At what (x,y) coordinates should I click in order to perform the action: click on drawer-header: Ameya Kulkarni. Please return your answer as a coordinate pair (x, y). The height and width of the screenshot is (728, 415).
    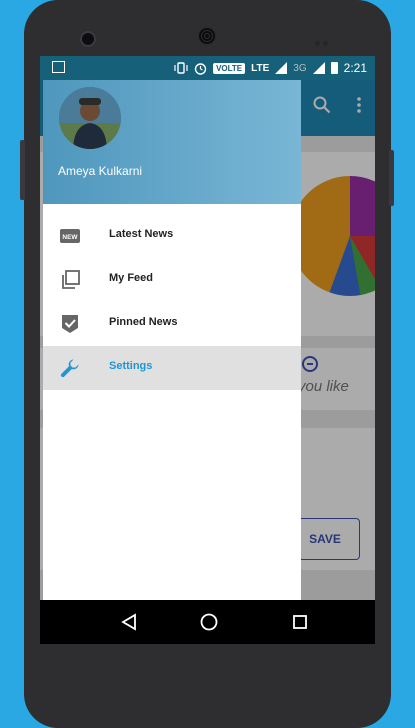
    Looking at the image, I should click on (172, 142).